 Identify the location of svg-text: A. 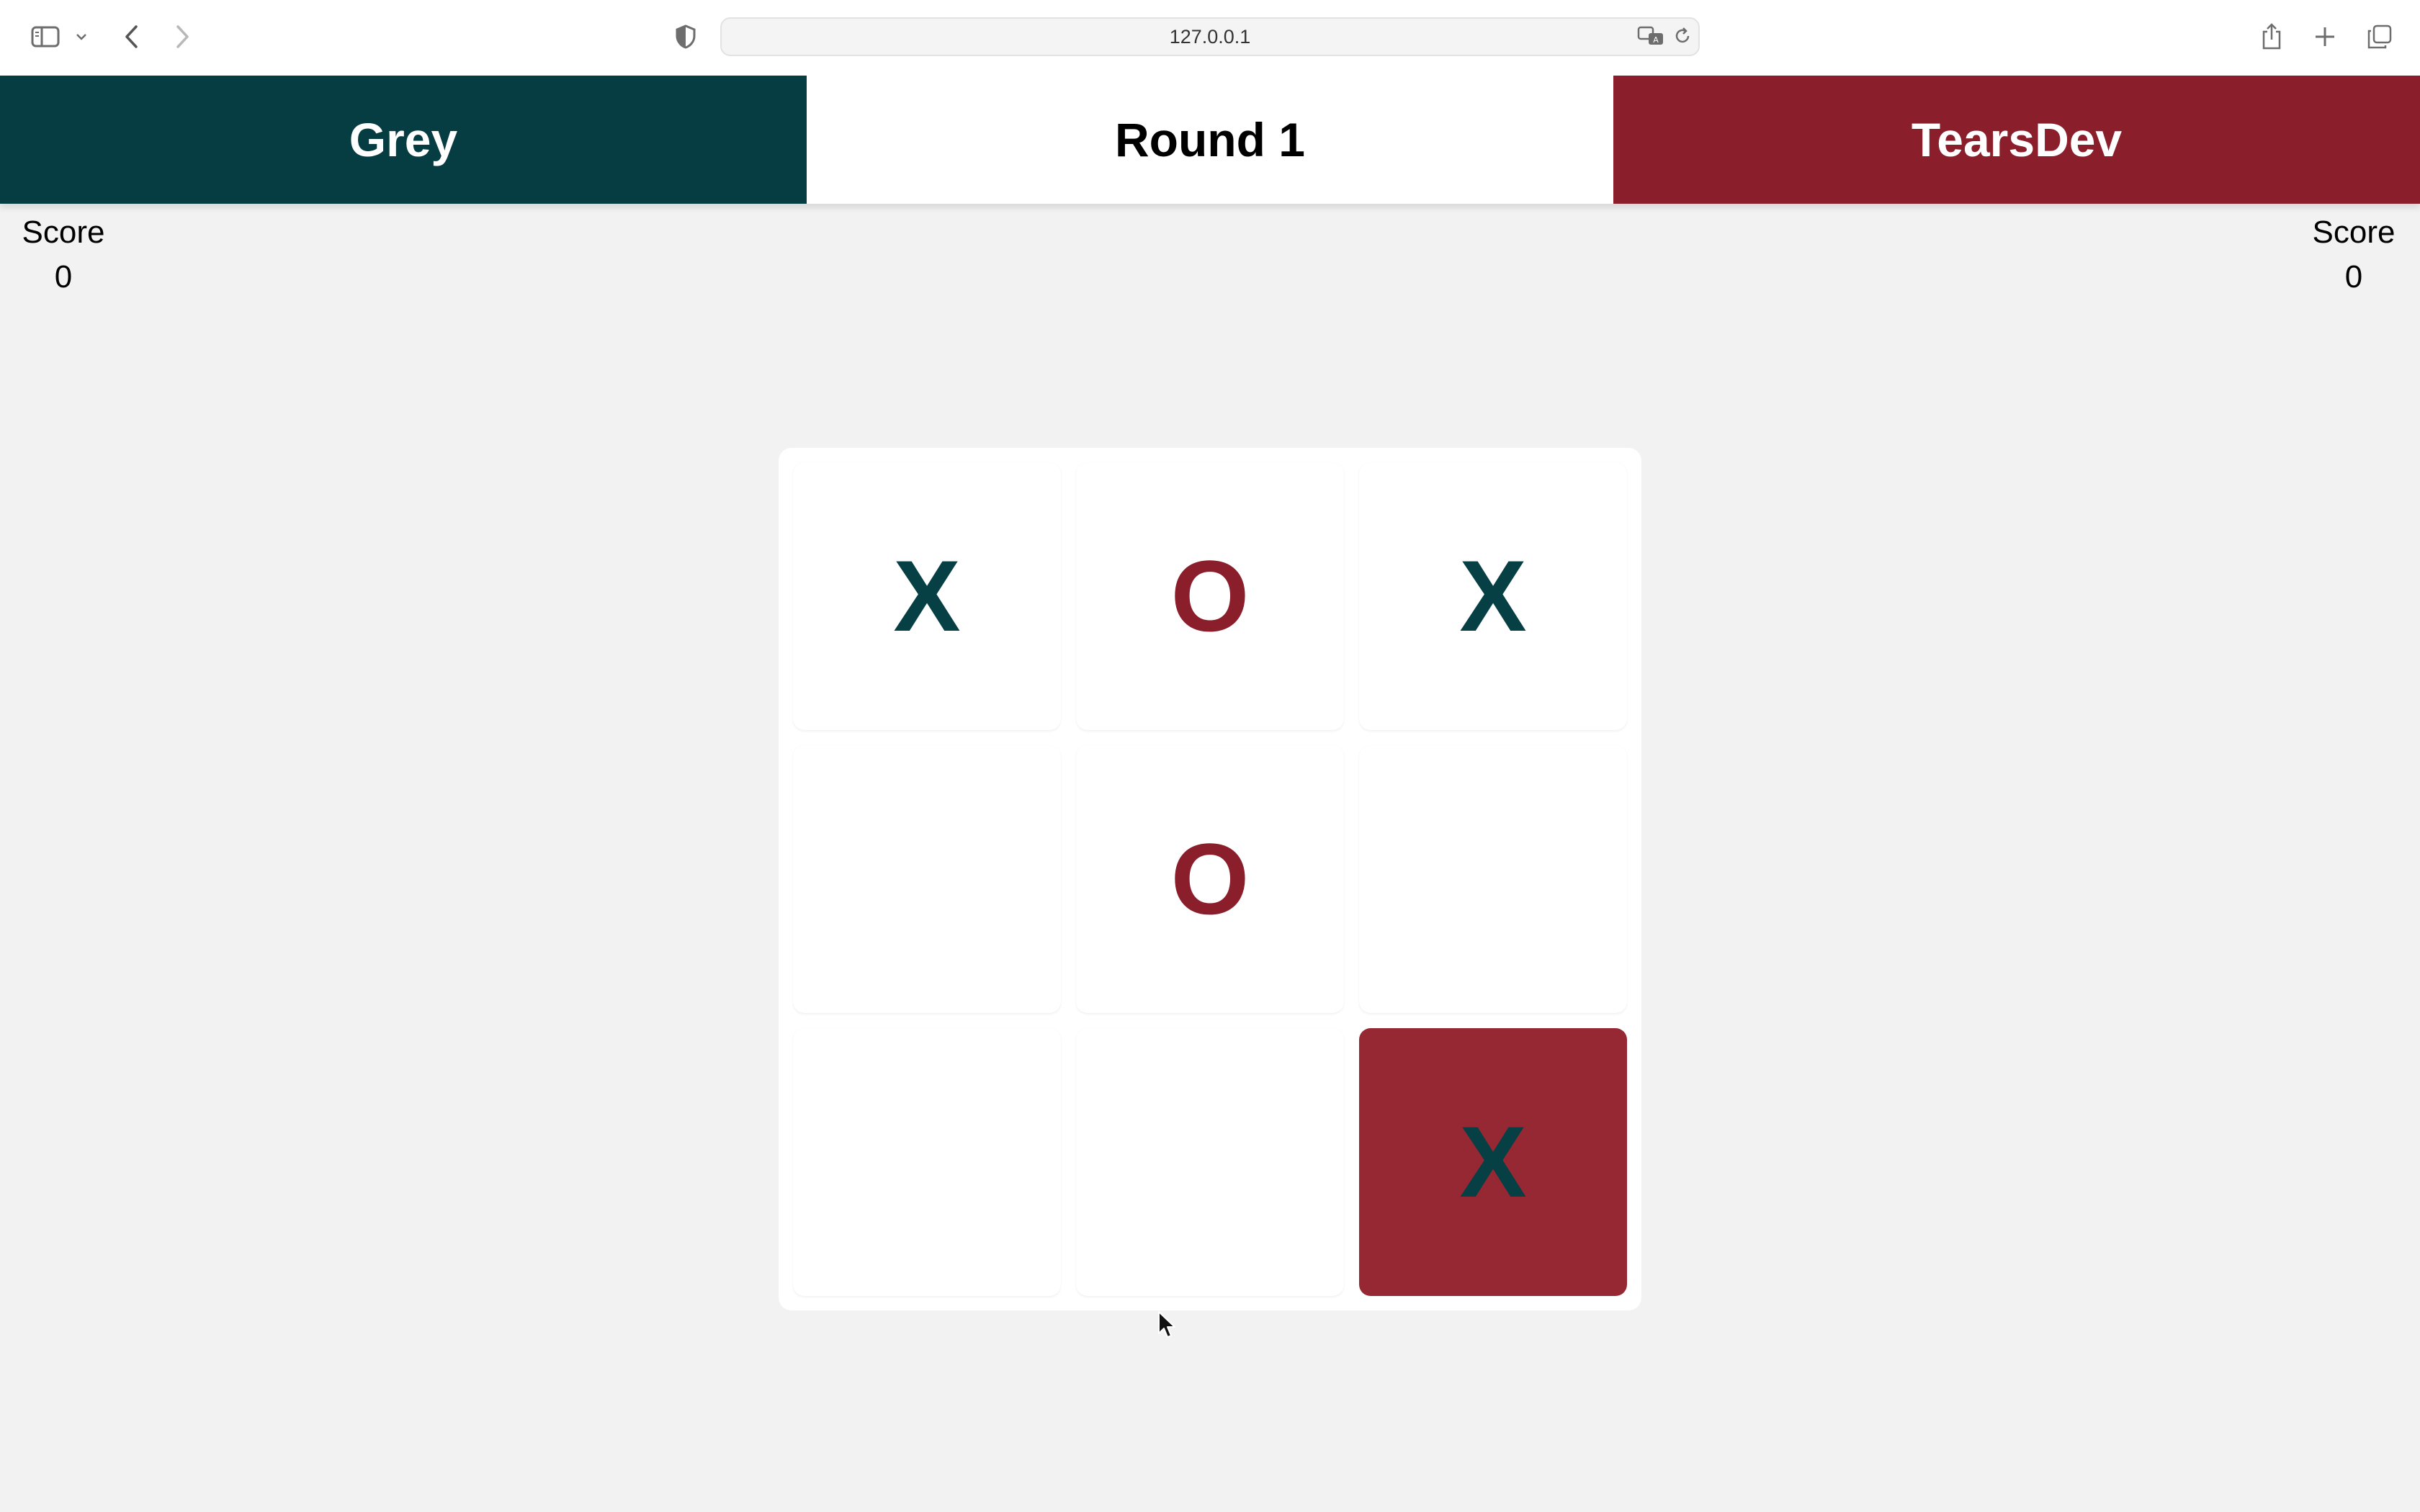
(1656, 40).